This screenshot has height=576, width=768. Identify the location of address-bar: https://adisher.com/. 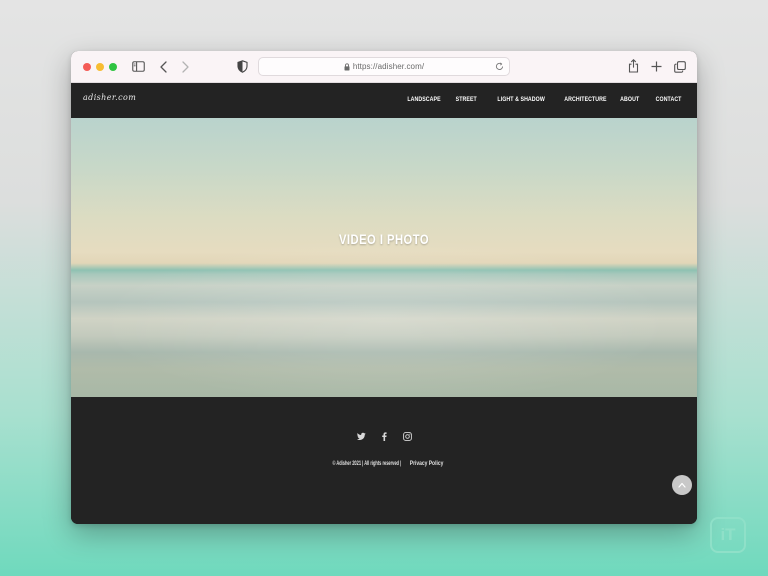
(384, 66).